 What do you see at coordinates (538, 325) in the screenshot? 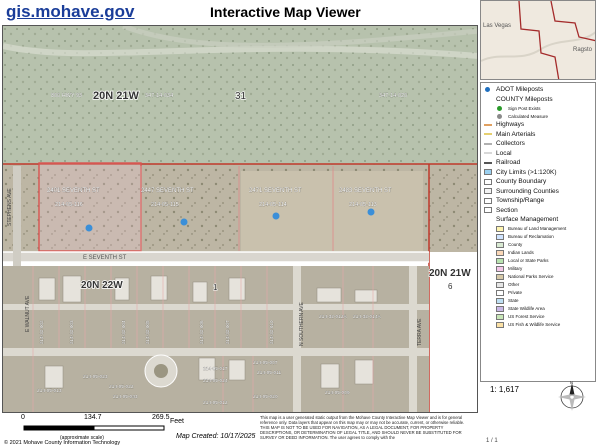
I see `legend-item: US Fish & Wildlife Service` at bounding box center [538, 325].